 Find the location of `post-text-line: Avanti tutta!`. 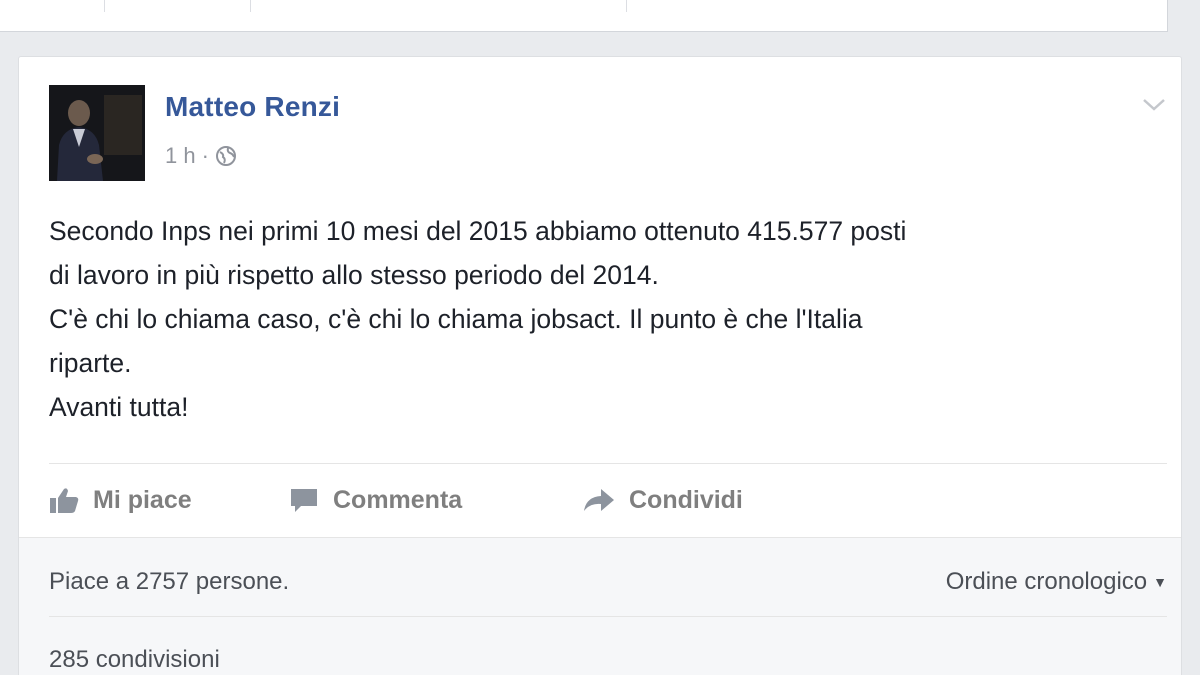

post-text-line: Avanti tutta! is located at coordinates (119, 407).